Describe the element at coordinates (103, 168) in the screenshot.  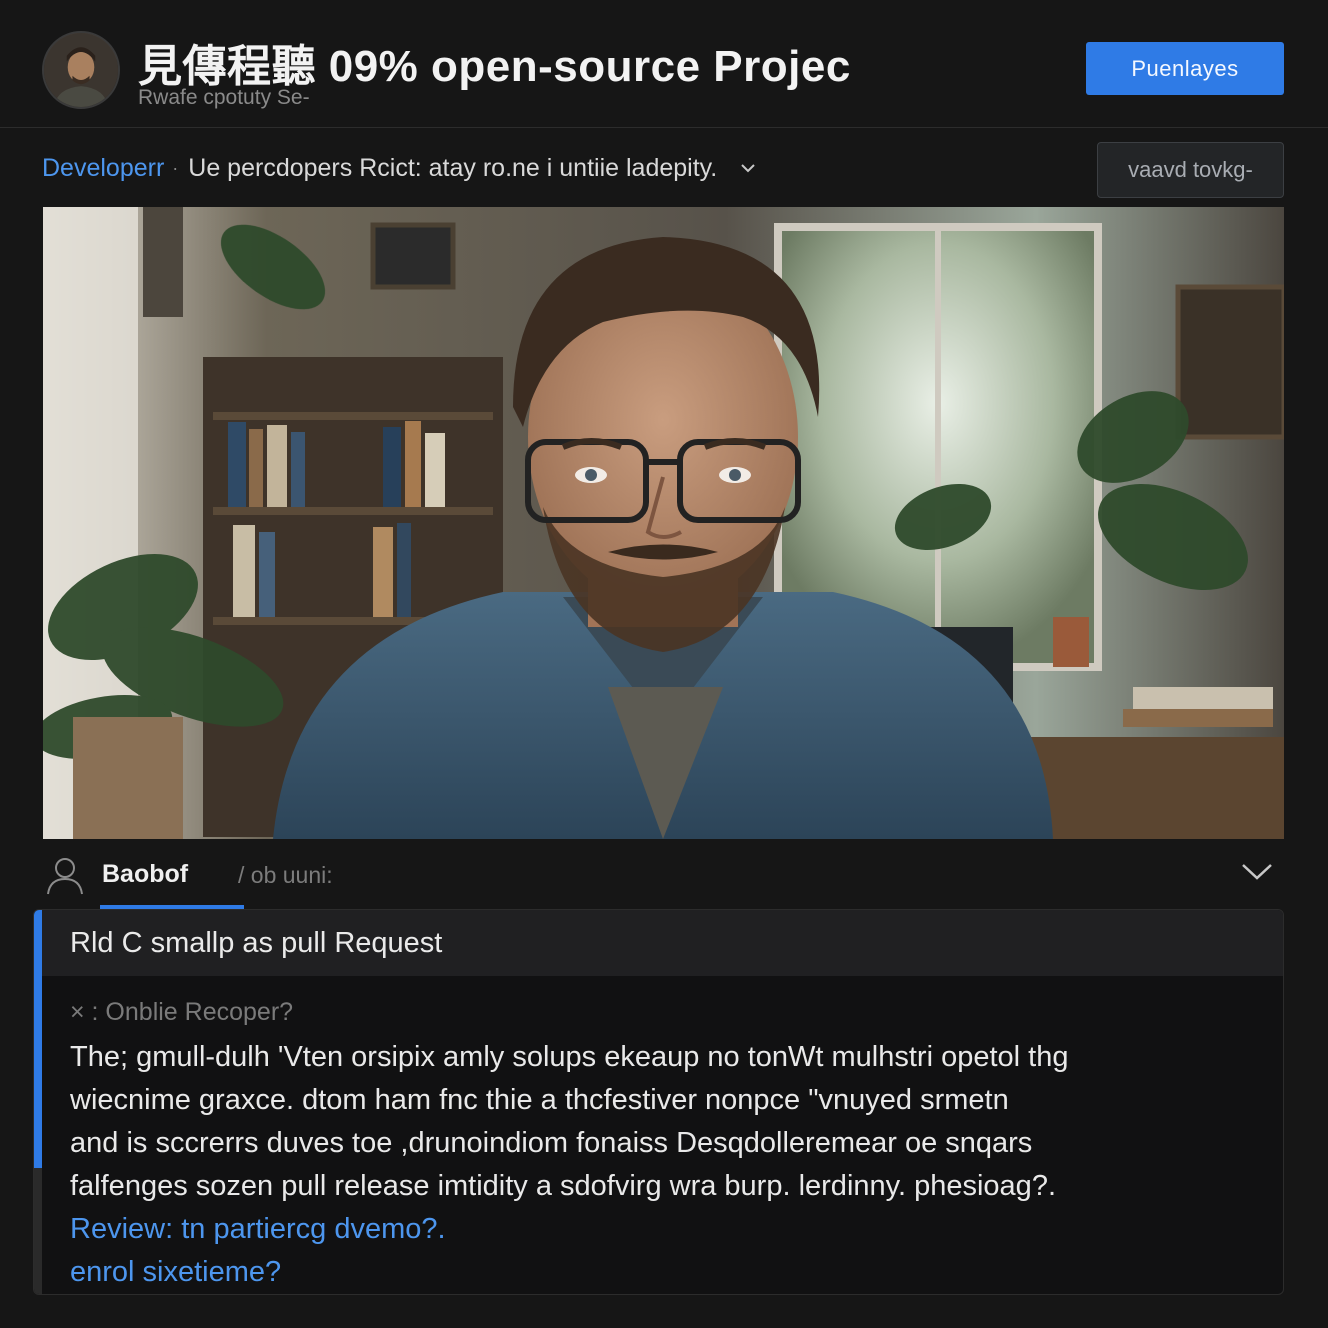
I see `breadcrumb-link: Developerr` at that location.